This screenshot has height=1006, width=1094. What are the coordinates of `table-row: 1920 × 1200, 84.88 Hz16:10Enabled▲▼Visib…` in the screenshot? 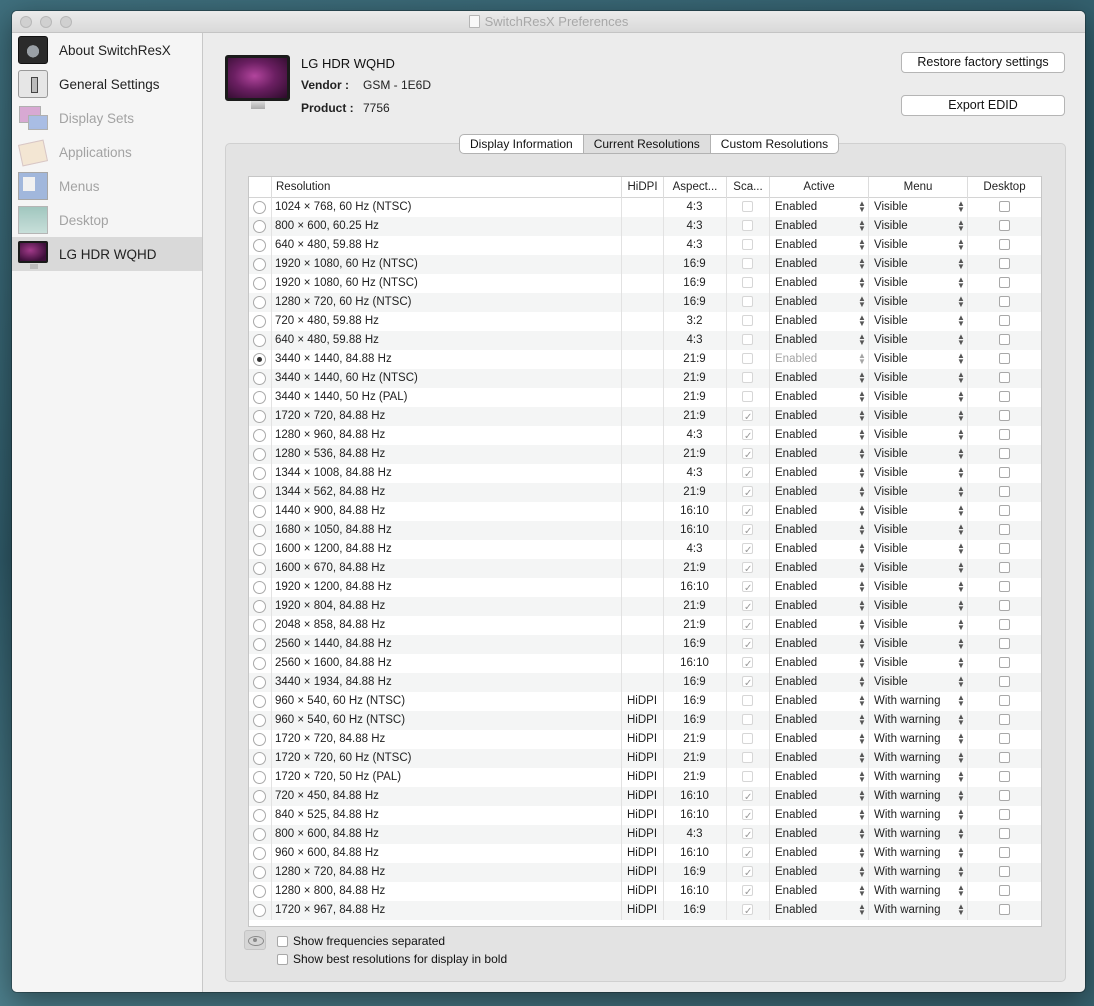 It's located at (645, 588).